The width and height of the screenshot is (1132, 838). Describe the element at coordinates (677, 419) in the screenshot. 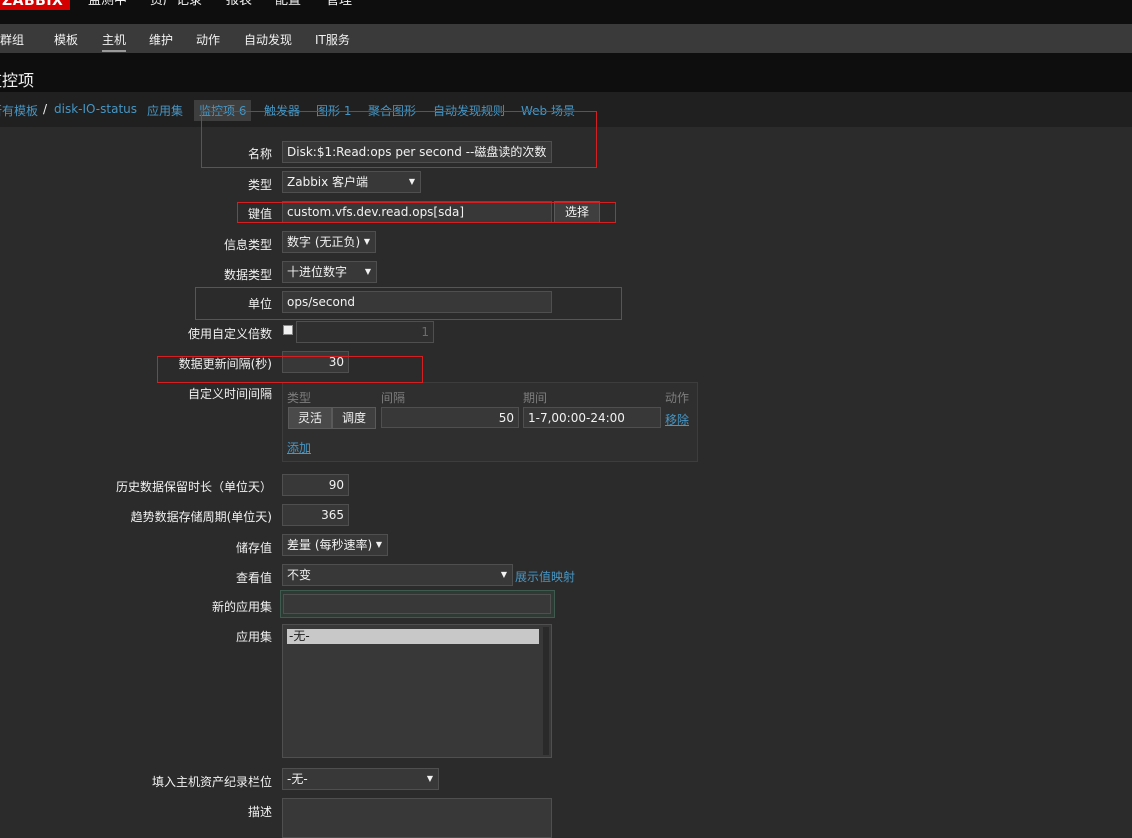

I see `ci-remove-link: 移除` at that location.